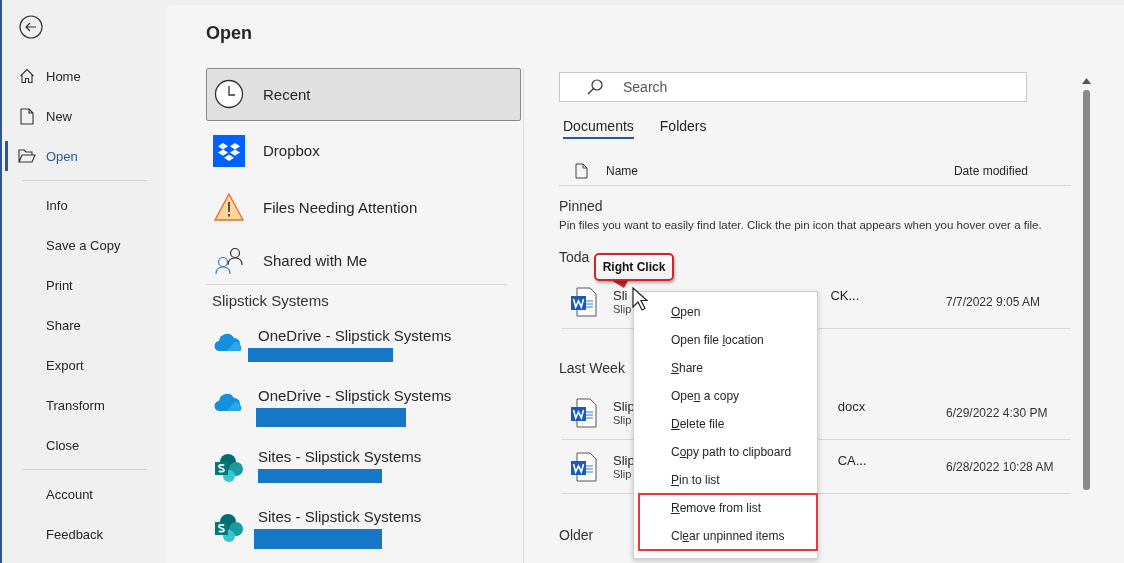 The image size is (1124, 563). Describe the element at coordinates (229, 260) in the screenshot. I see `people-icon` at that location.